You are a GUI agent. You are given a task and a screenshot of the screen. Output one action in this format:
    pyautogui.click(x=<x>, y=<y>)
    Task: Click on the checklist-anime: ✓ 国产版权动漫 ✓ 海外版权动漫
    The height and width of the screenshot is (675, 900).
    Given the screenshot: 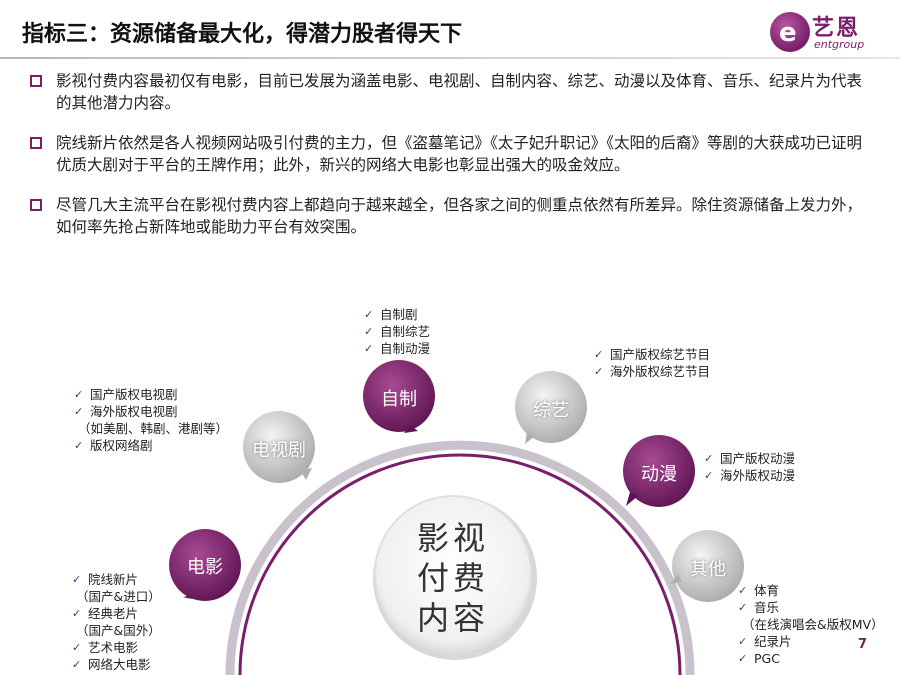 What is the action you would take?
    pyautogui.click(x=749, y=467)
    